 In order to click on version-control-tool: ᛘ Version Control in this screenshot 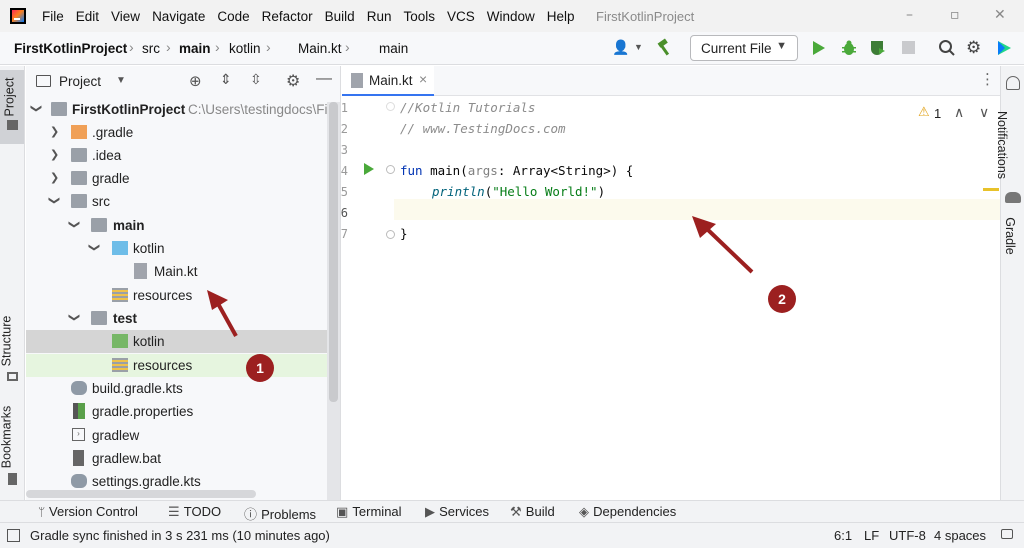, I will do `click(88, 511)`.